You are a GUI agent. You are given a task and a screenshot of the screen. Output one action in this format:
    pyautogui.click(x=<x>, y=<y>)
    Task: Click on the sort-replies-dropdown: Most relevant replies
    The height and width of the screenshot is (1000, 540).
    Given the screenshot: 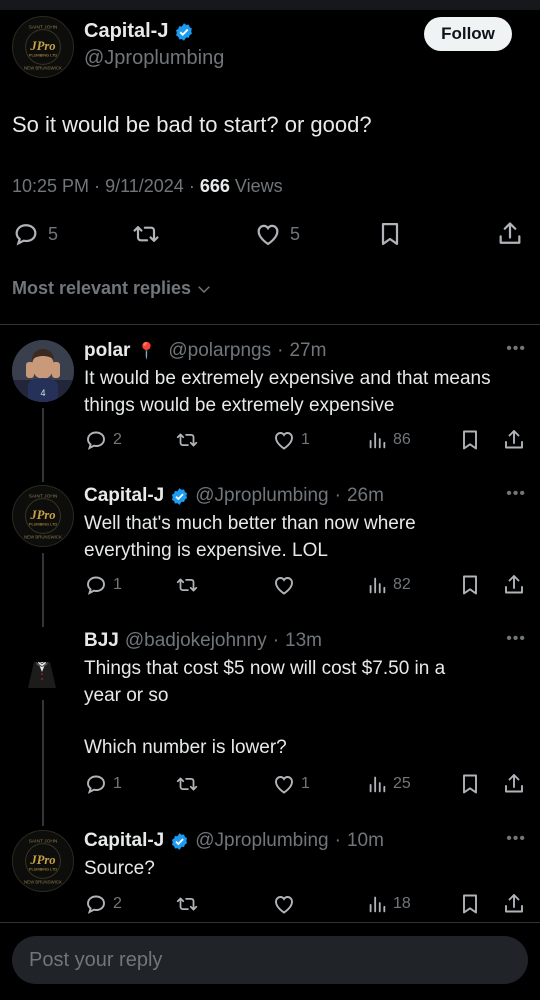 What is the action you would take?
    pyautogui.click(x=112, y=288)
    